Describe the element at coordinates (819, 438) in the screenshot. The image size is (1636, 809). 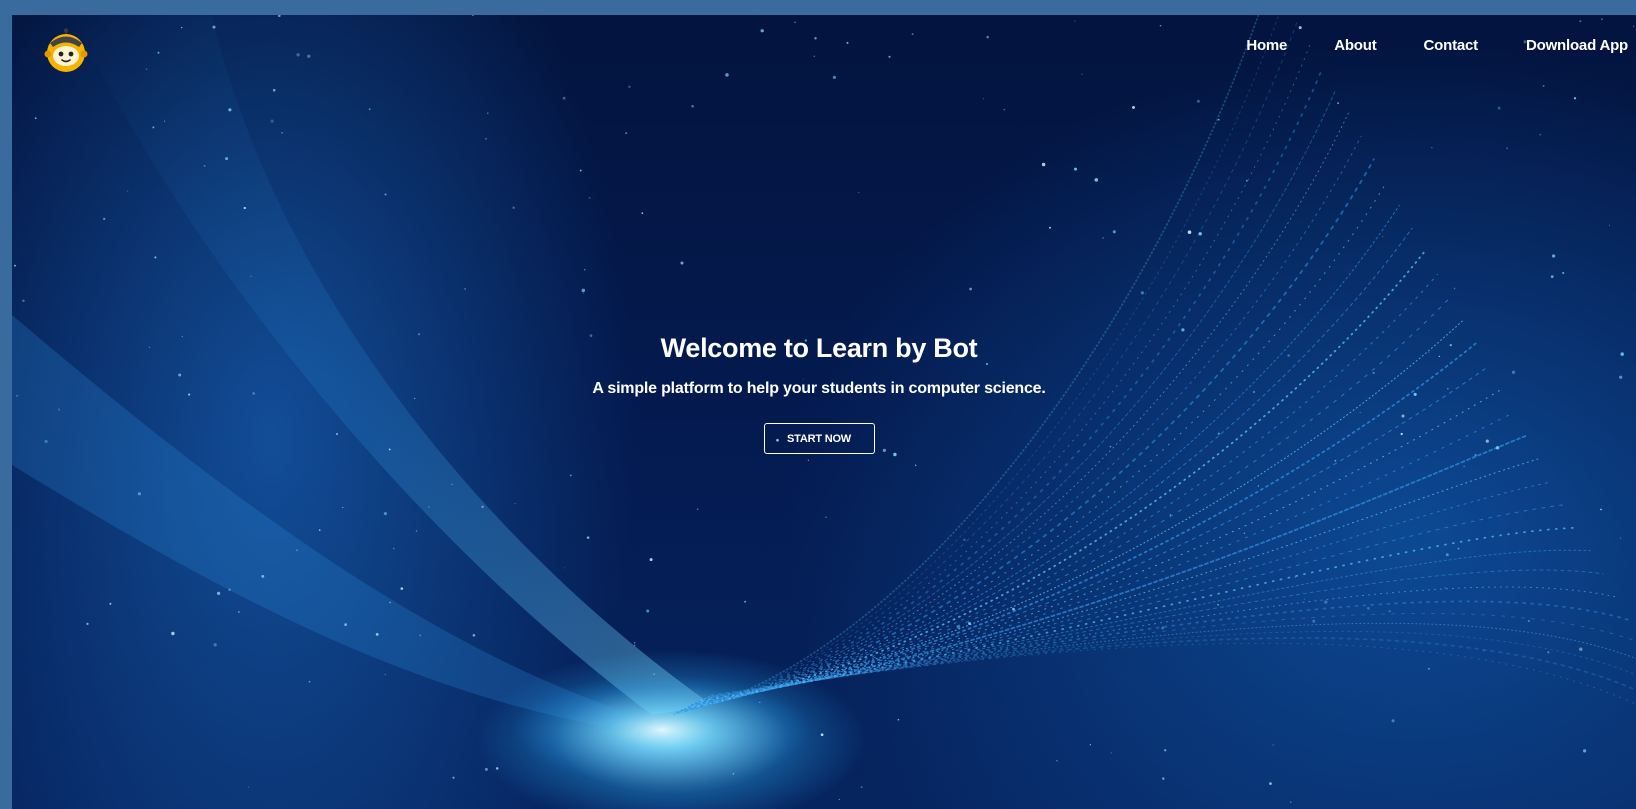
I see `start-now-button: START NOW` at that location.